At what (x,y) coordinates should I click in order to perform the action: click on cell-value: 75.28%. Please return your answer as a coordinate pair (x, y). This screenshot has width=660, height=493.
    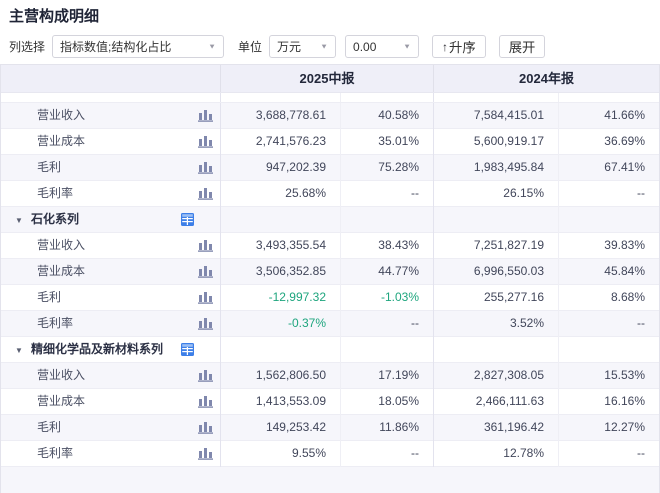
    Looking at the image, I should click on (386, 168).